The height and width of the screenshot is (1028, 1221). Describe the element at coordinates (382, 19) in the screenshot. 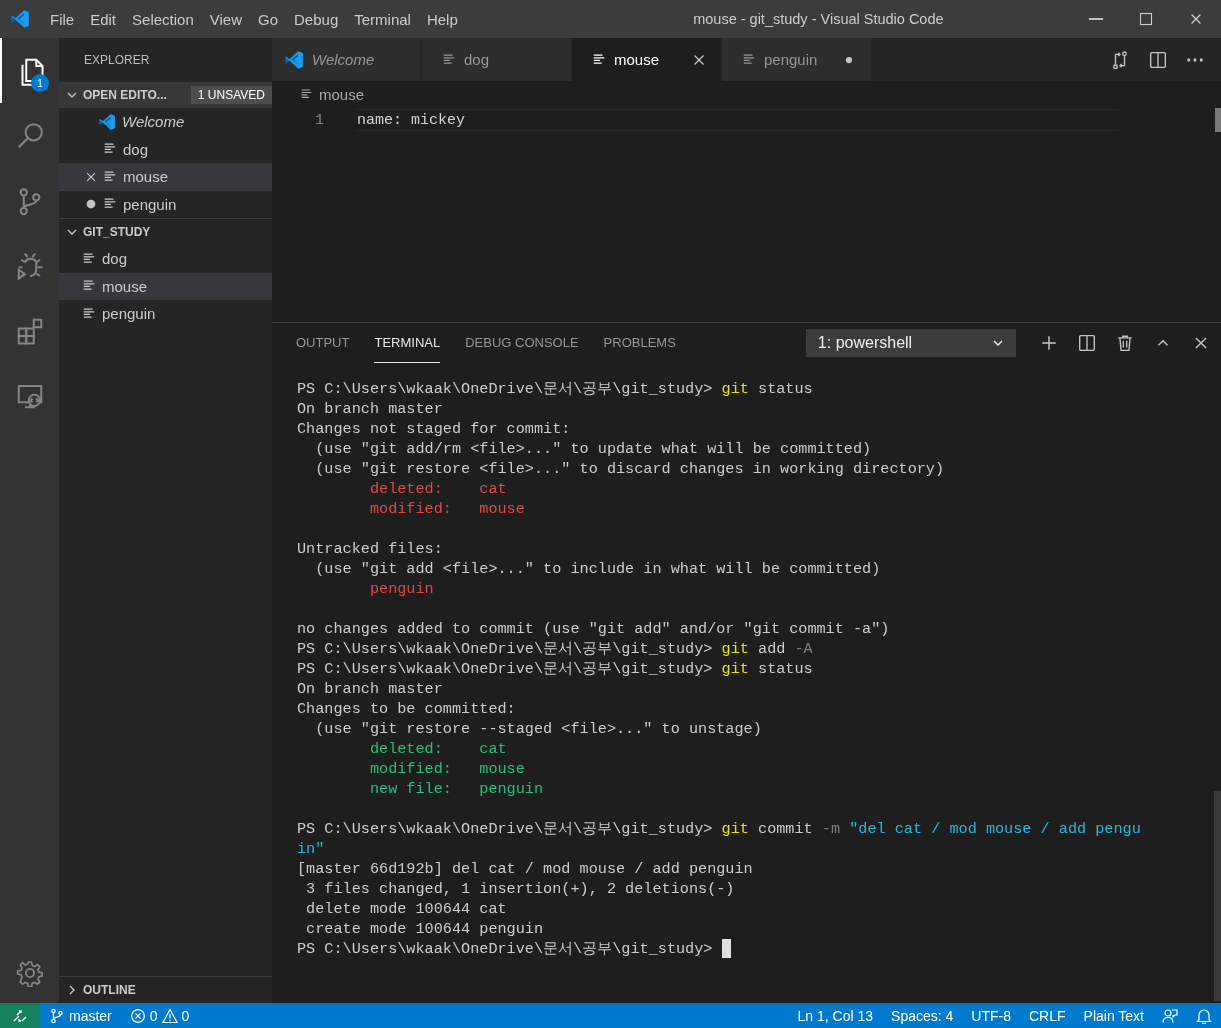

I see `menu-item: Terminal` at that location.